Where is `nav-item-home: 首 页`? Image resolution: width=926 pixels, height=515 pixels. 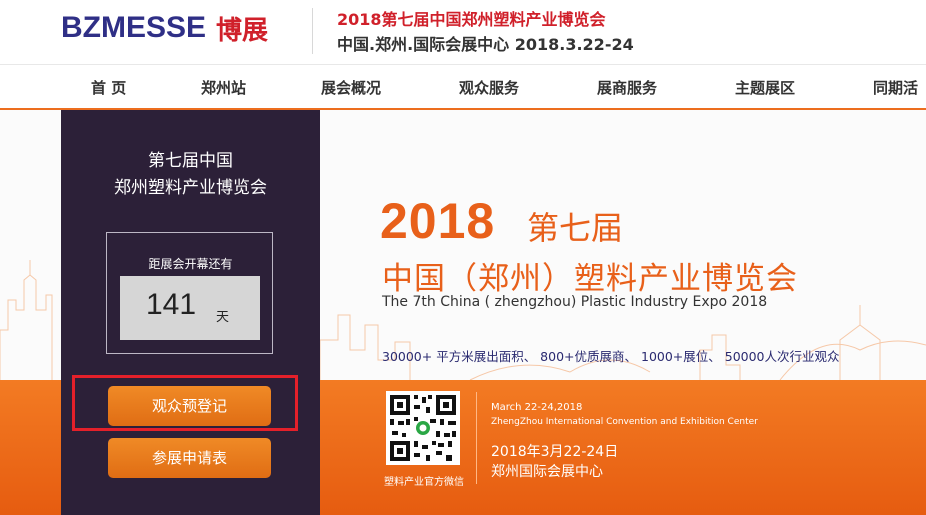
nav-item-home: 首 页 is located at coordinates (108, 87).